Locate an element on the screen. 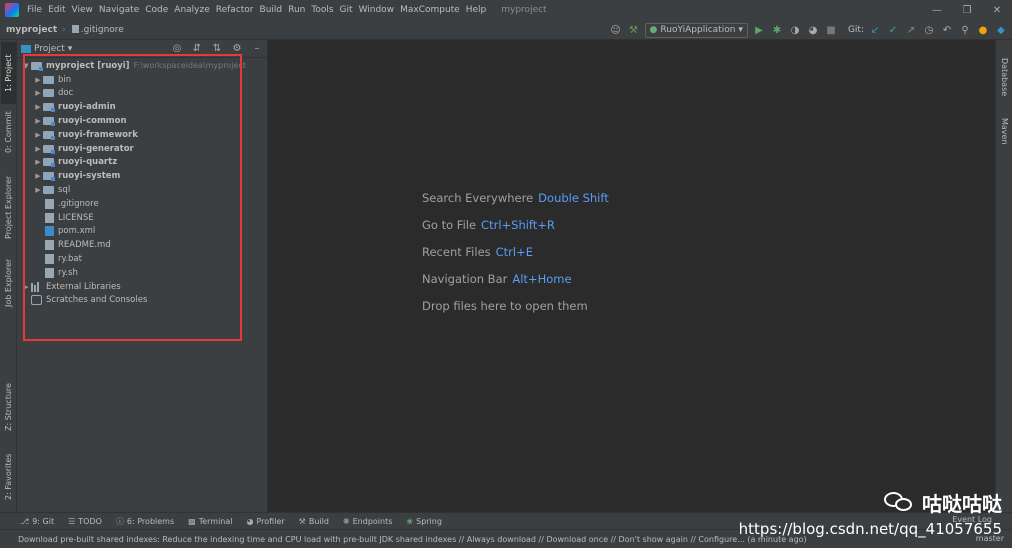 Image resolution: width=1012 pixels, height=548 pixels. user-icon: ☺ is located at coordinates (616, 30).